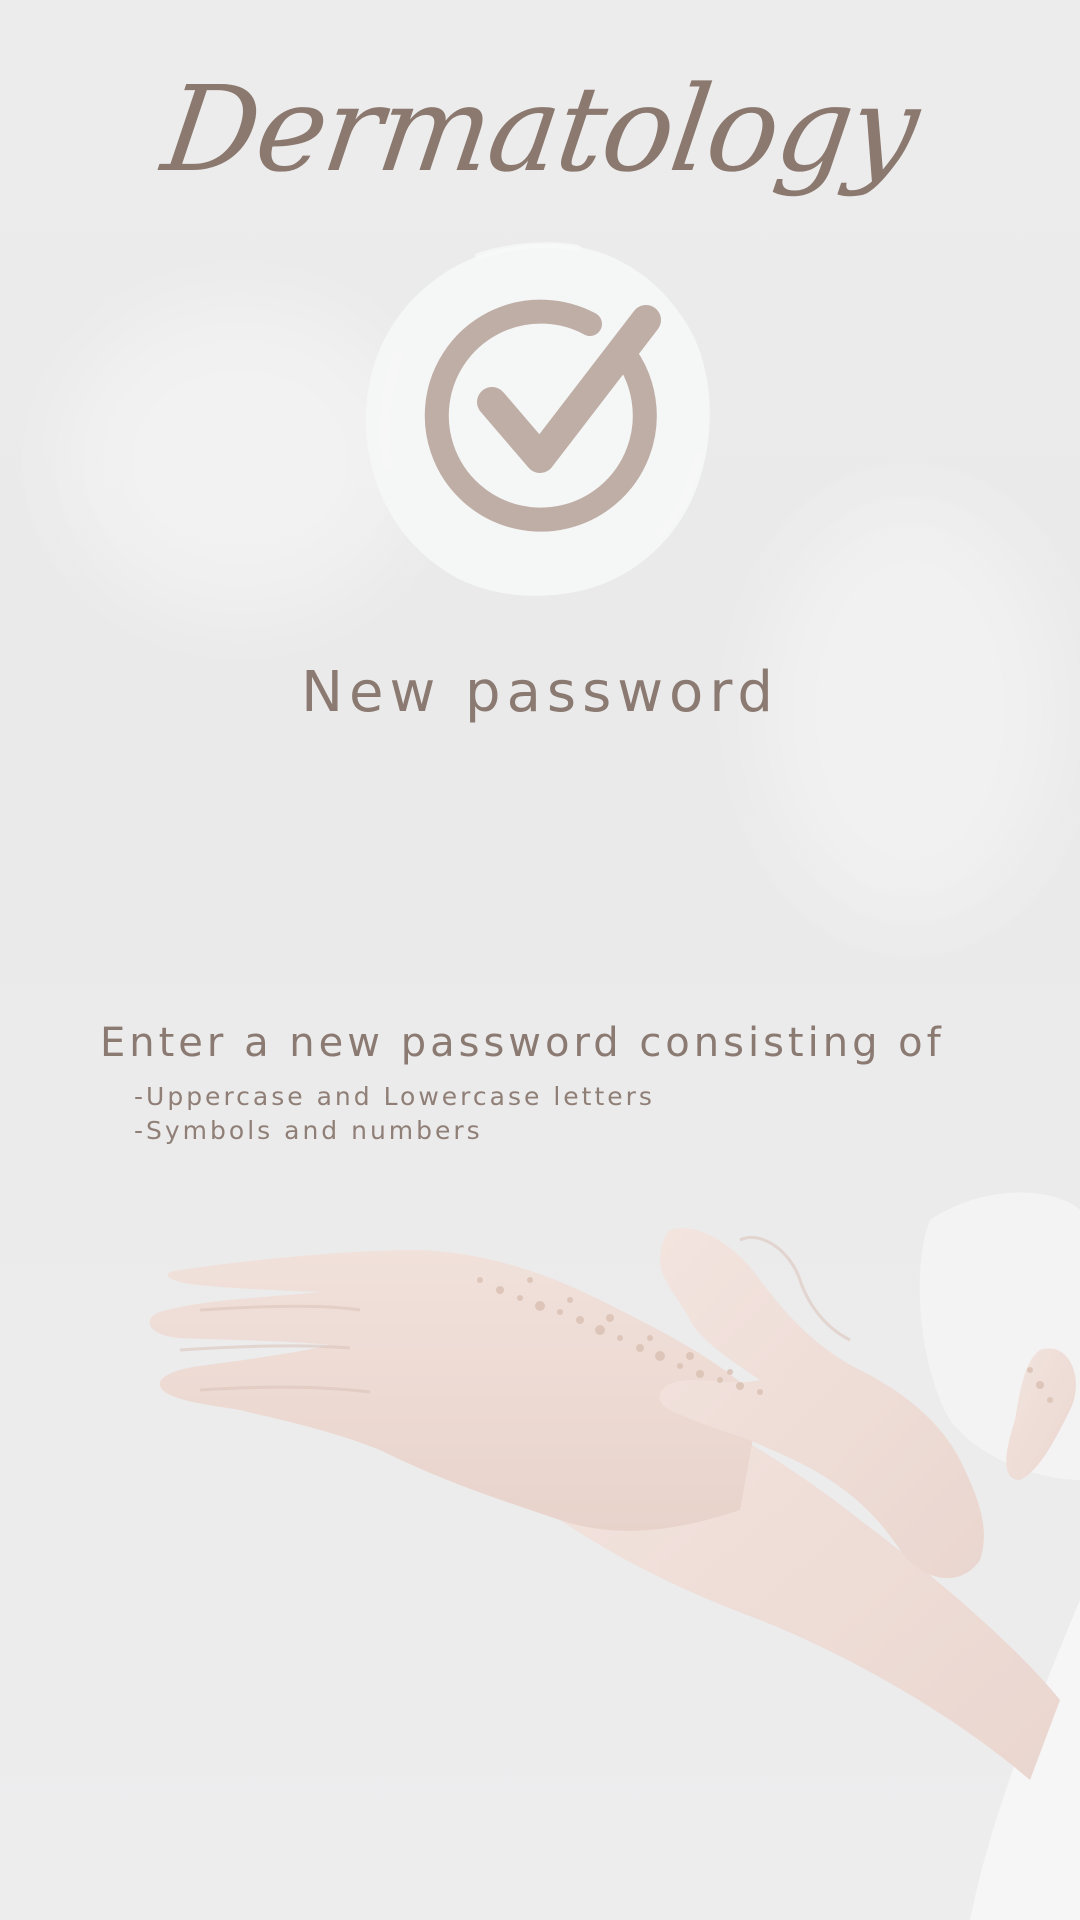  What do you see at coordinates (308, 1130) in the screenshot?
I see `requirement-item: -Symbols and numbers` at bounding box center [308, 1130].